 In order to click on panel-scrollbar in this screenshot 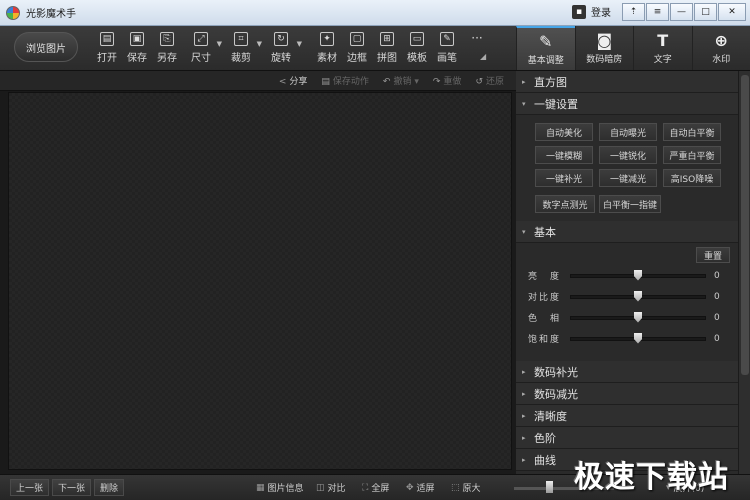, I will do `click(744, 272)`.